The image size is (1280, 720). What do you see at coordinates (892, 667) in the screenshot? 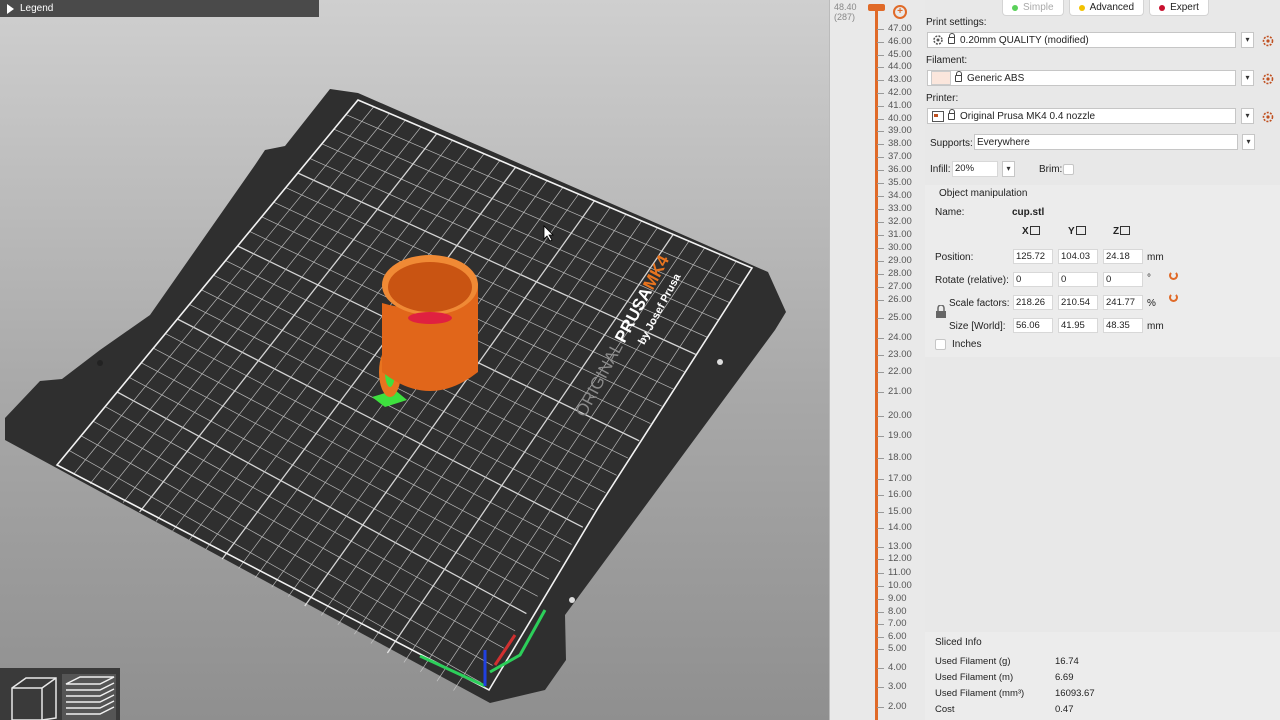
I see `layer-tick-label: 4.00` at bounding box center [892, 667].